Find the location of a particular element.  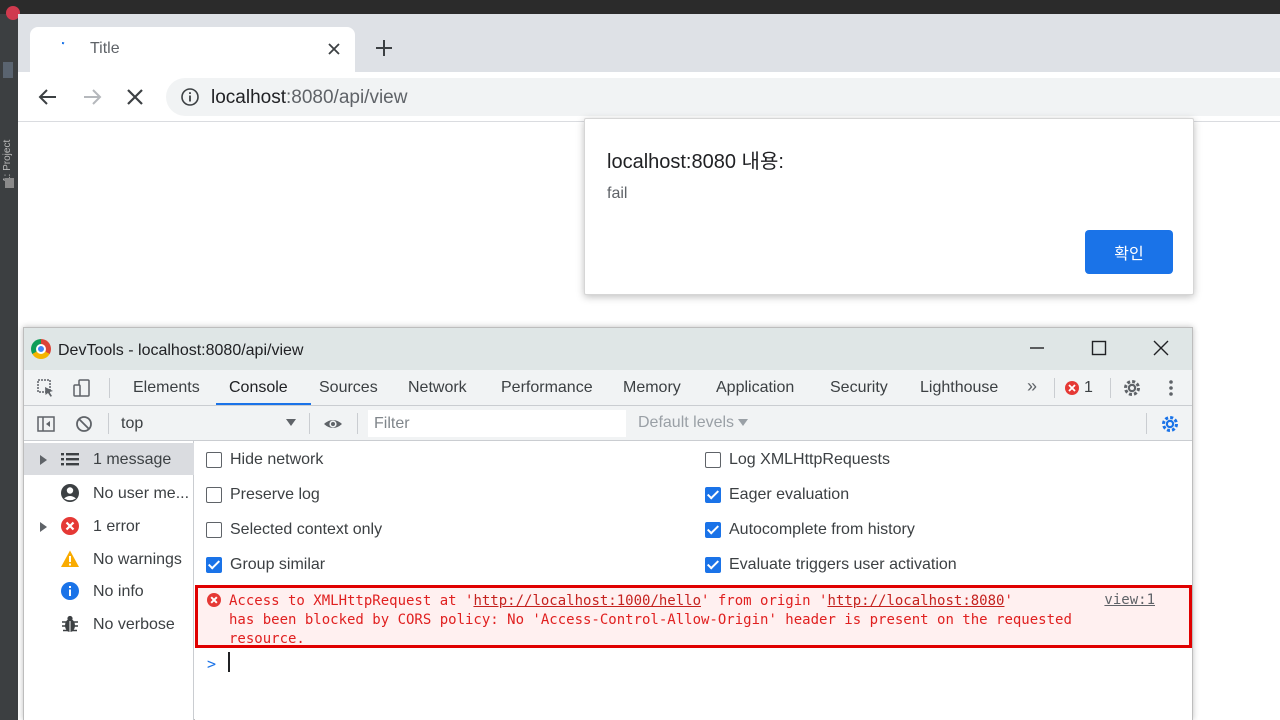

ide-top-bar is located at coordinates (640, 7).